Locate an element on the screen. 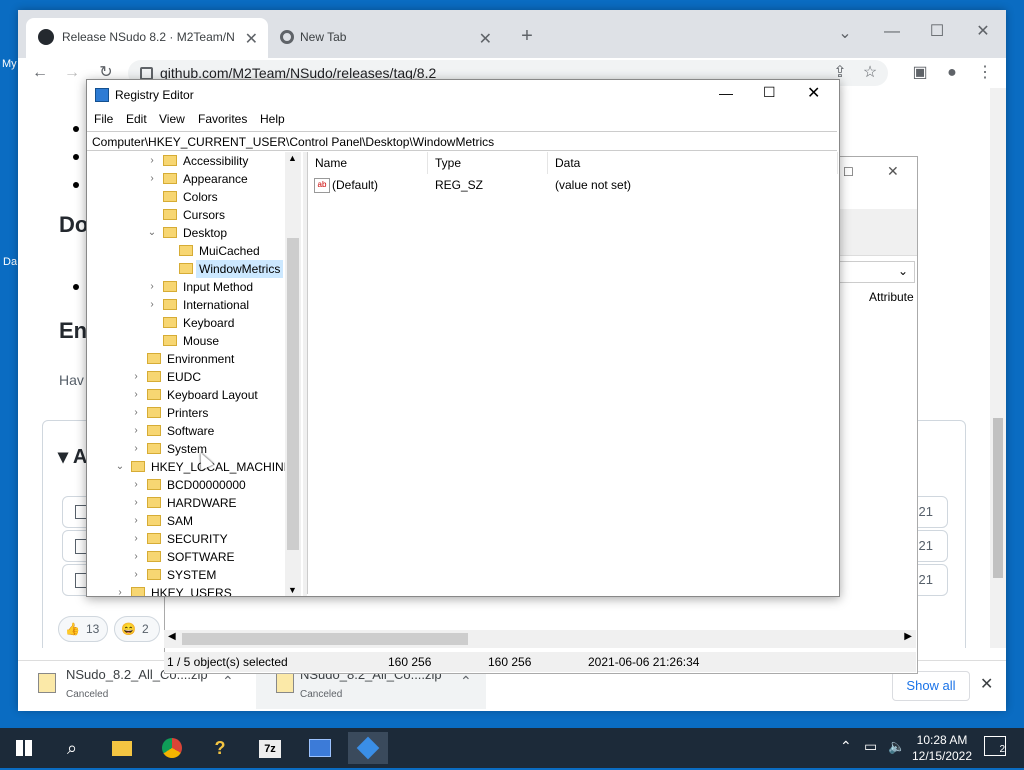 The width and height of the screenshot is (1024, 770). value-type: REG_SZ is located at coordinates (459, 185).